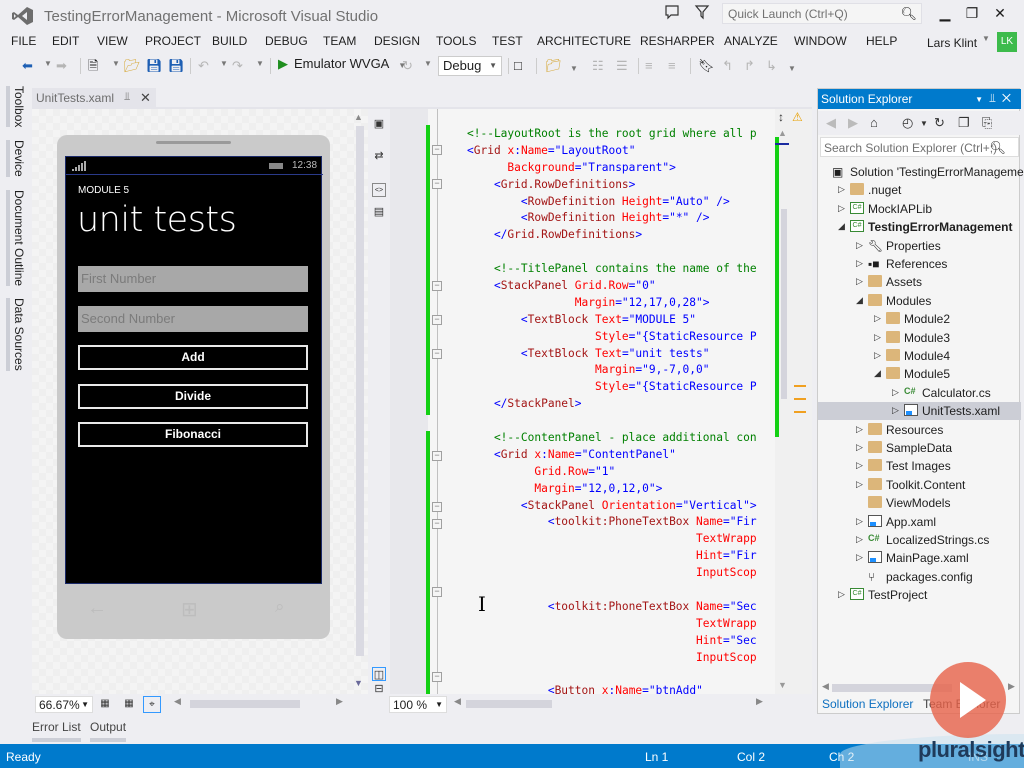 The height and width of the screenshot is (768, 1024). What do you see at coordinates (831, 123) in the screenshot?
I see `back-icon: ◀` at bounding box center [831, 123].